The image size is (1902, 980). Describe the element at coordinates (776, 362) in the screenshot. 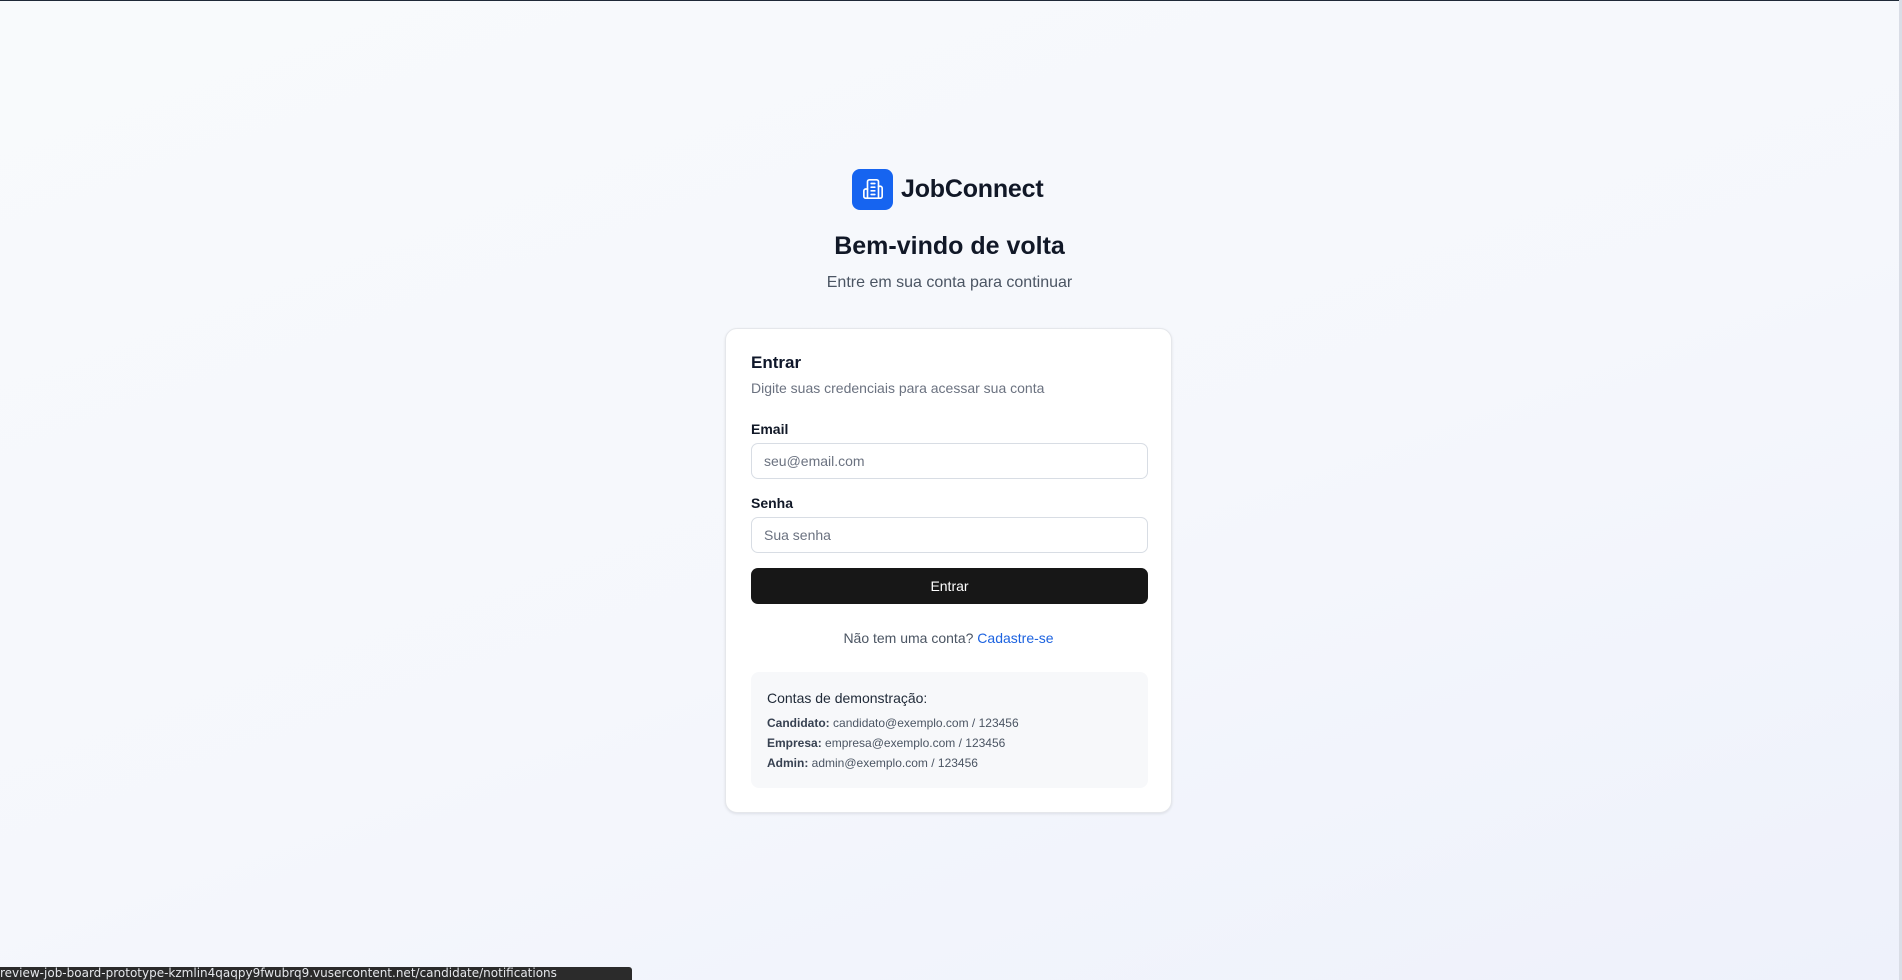

I see `card-title: Entrar` at that location.